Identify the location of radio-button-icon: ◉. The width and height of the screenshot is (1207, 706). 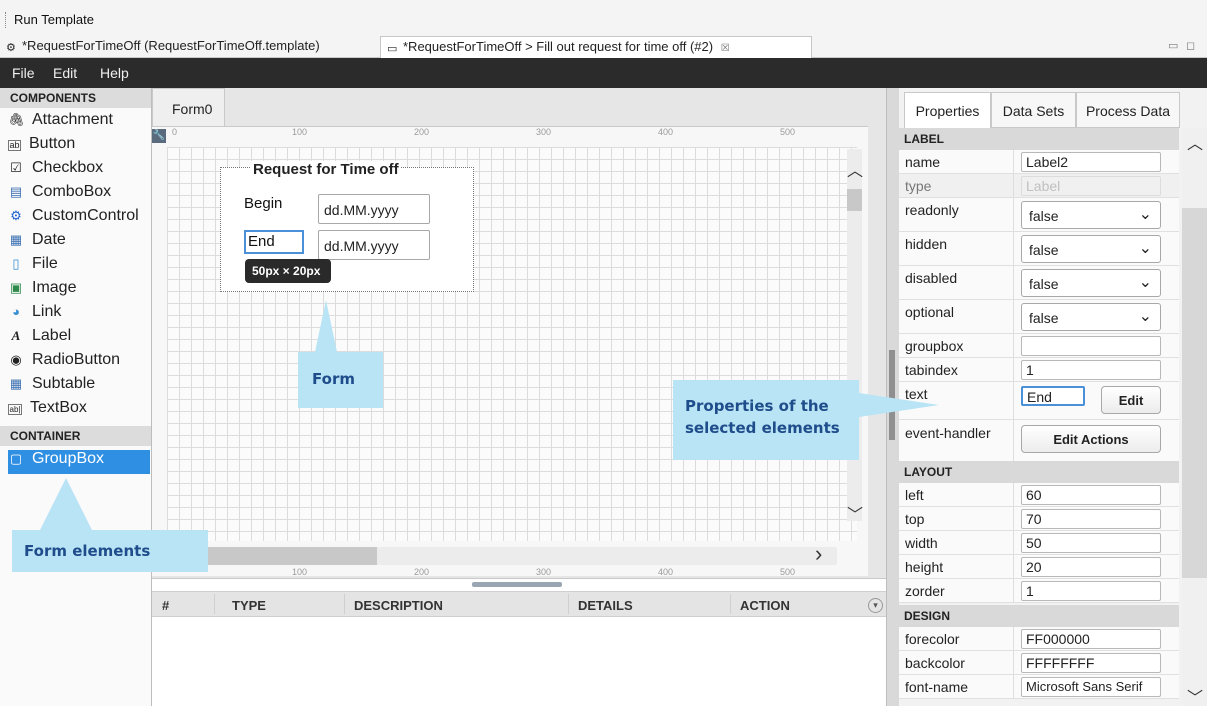
(16, 359).